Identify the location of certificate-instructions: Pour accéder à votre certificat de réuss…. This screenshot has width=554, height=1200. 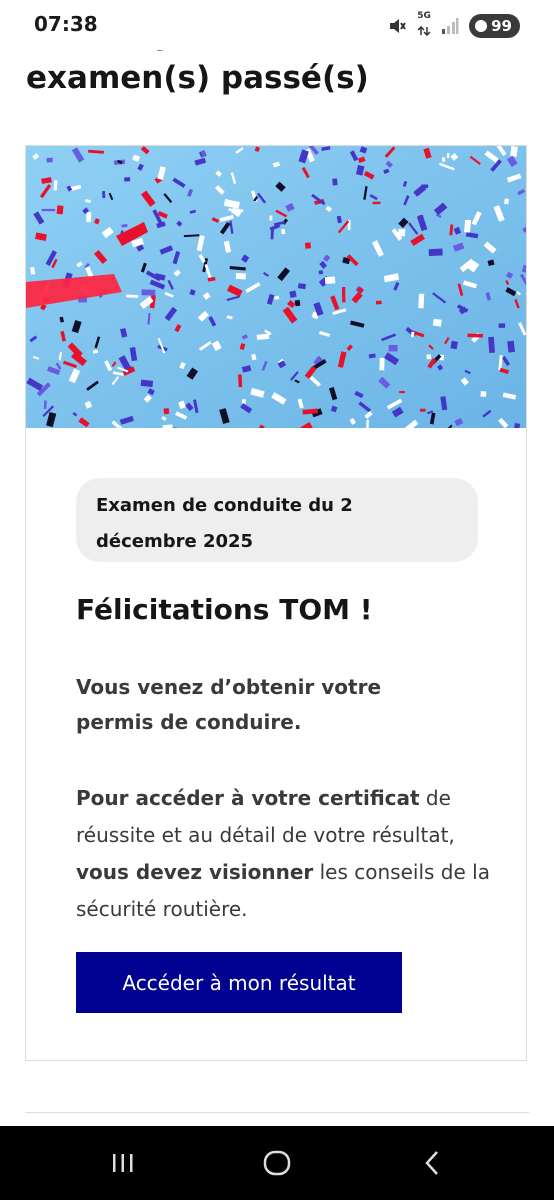
(286, 854).